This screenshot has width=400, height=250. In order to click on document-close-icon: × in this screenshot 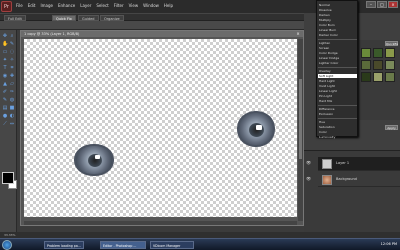, I will do `click(298, 34)`.